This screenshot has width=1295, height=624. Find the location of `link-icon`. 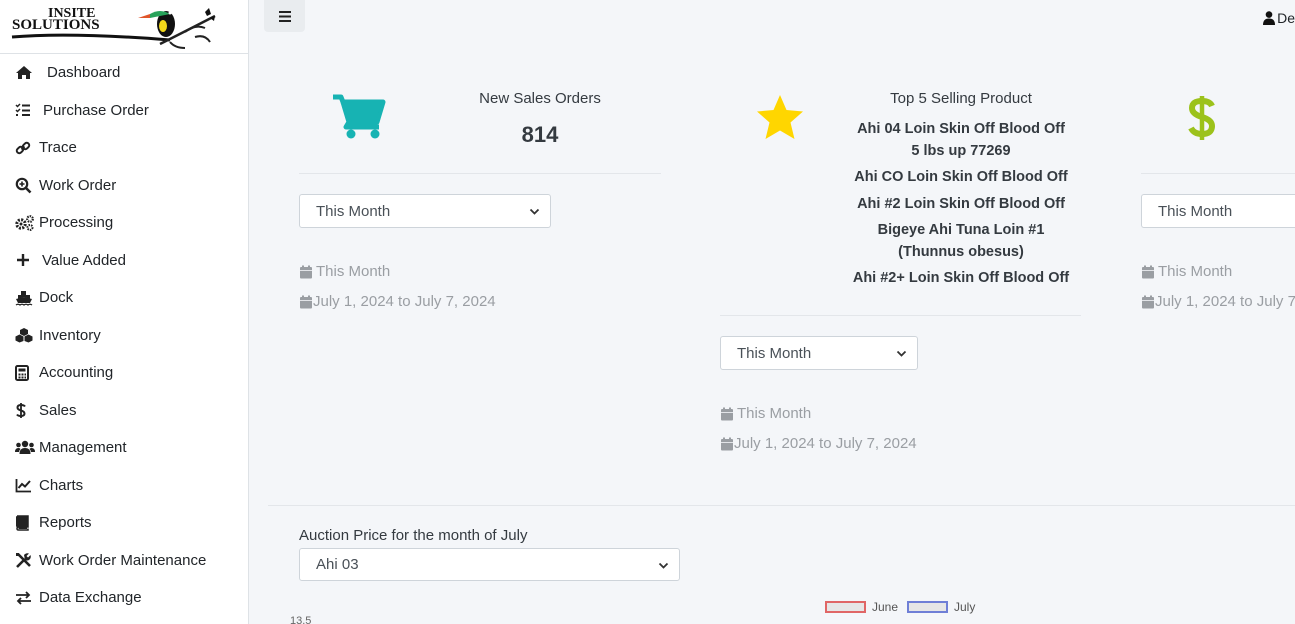

link-icon is located at coordinates (25, 148).